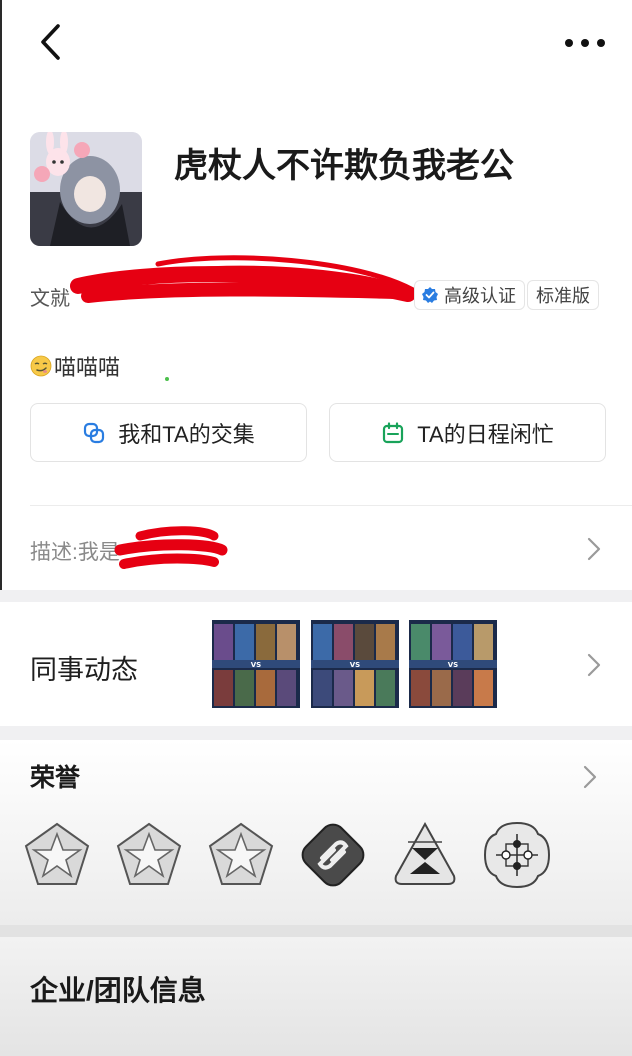 The image size is (632, 1056). I want to click on edition-badge: 标准版, so click(563, 295).